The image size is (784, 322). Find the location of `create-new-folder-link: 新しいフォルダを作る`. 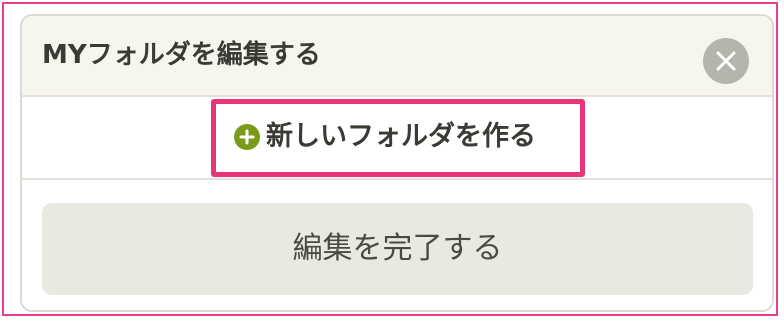

create-new-folder-link: 新しいフォルダを作る is located at coordinates (385, 137).